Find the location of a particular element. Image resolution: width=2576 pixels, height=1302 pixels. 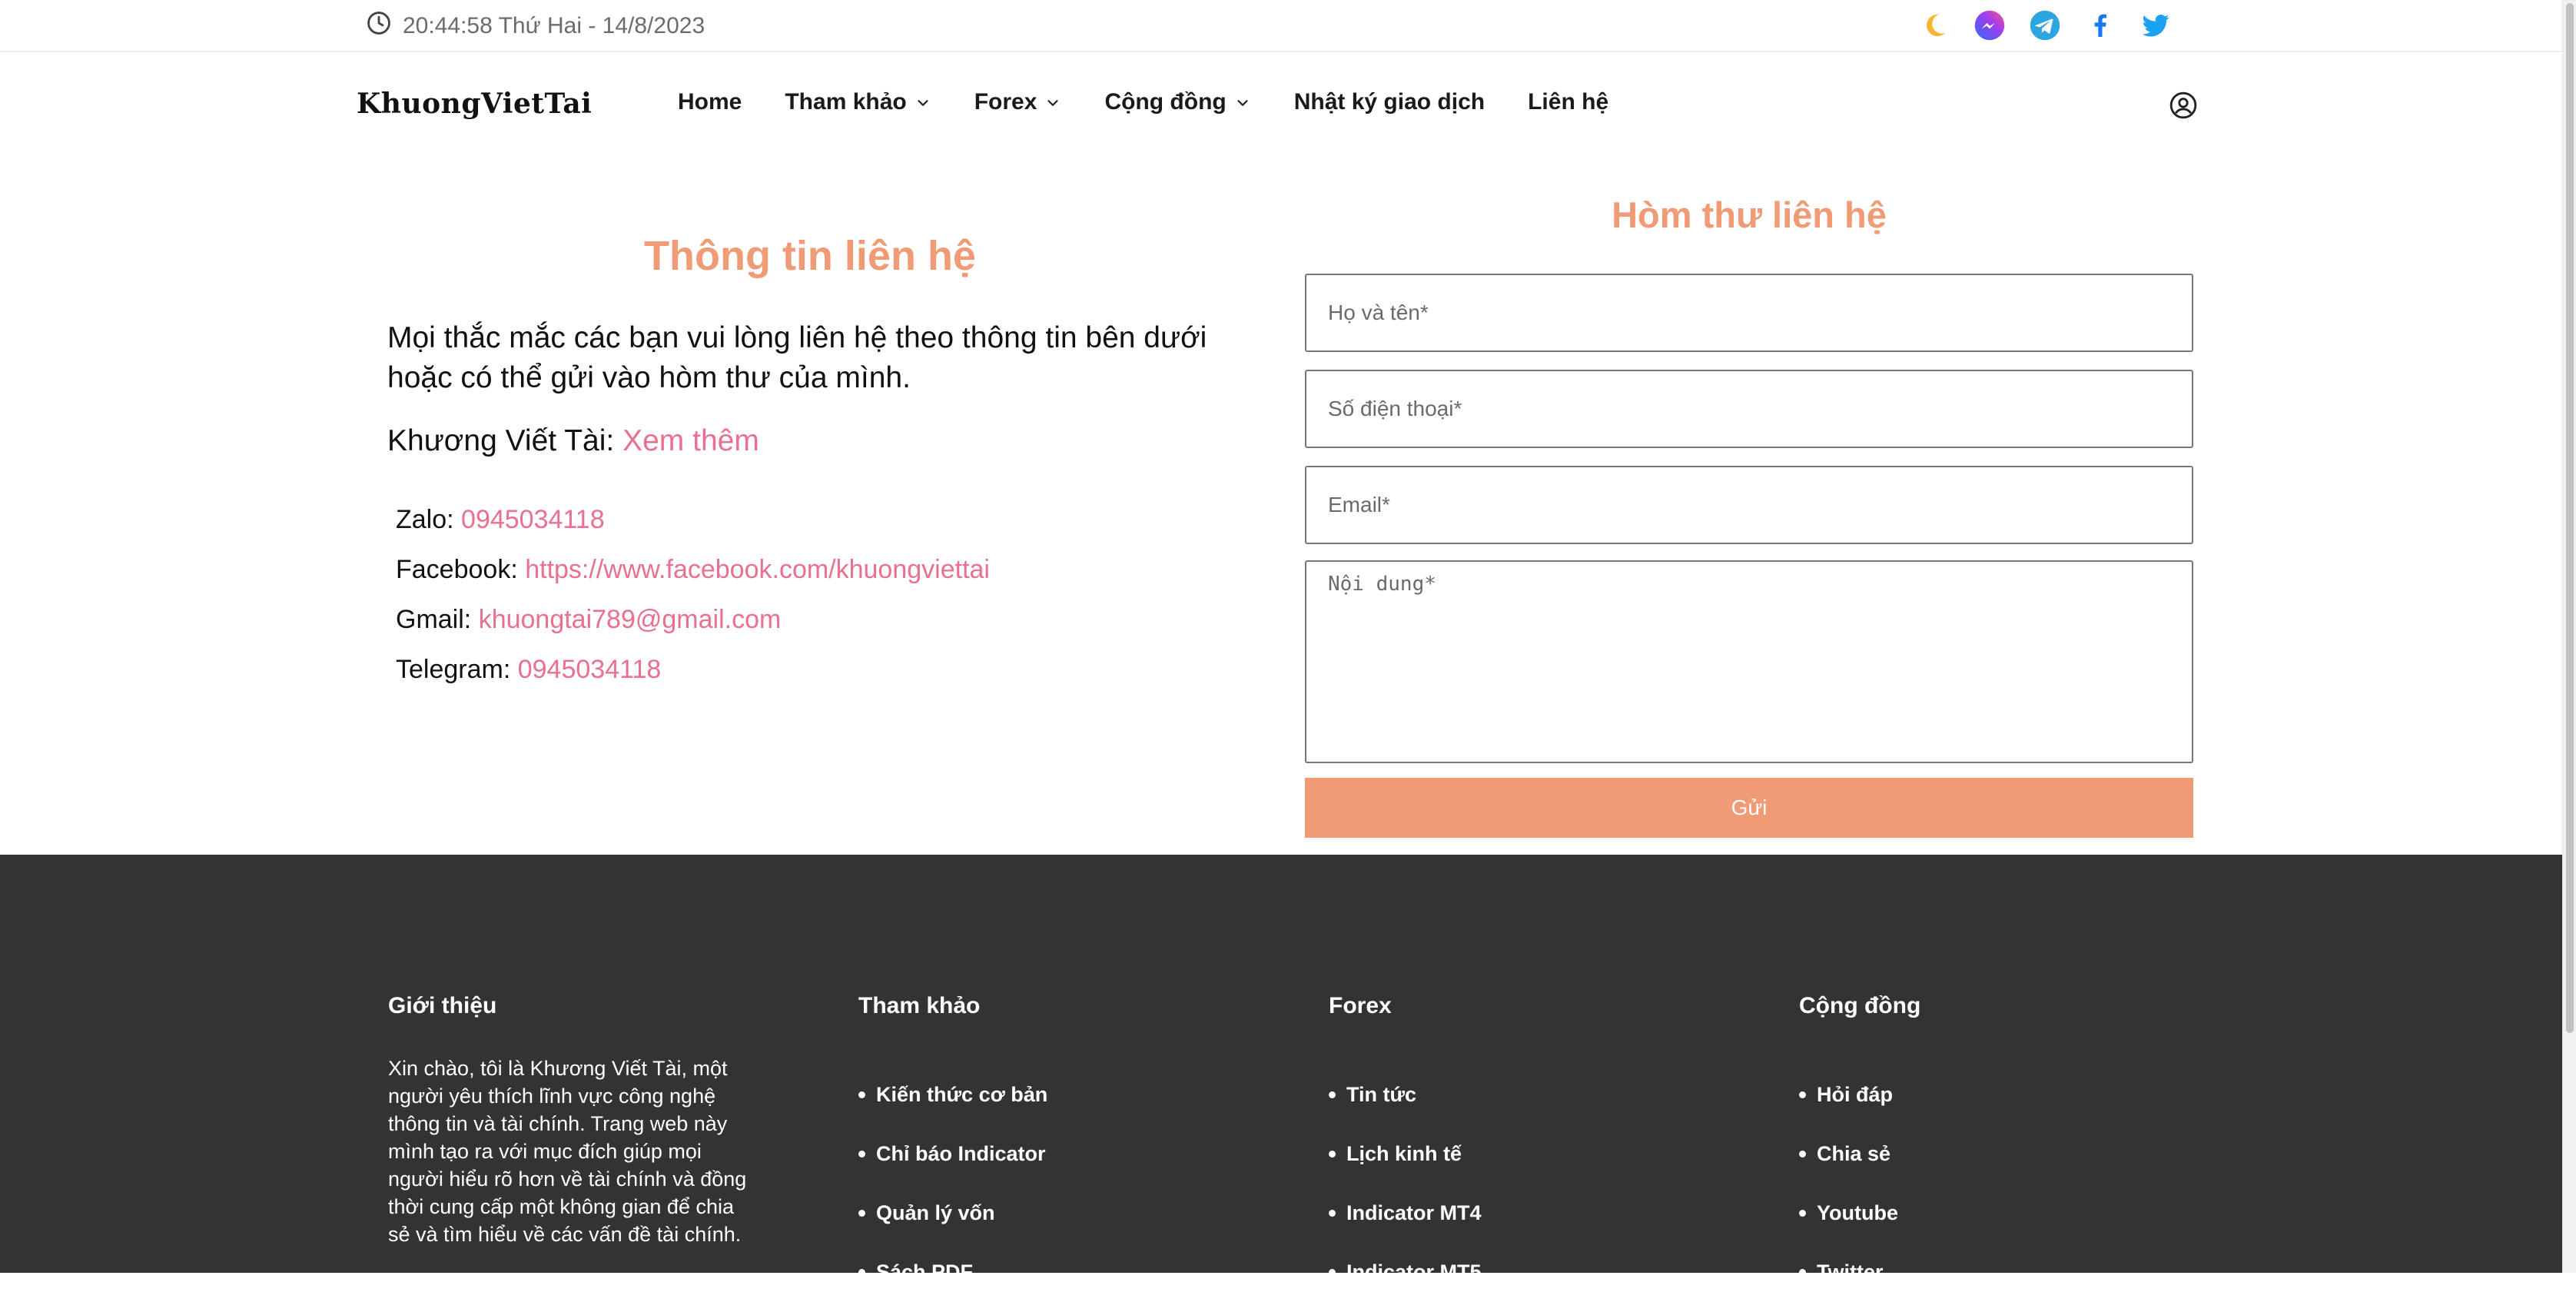

footer-link: Kiến thức cơ bản is located at coordinates (952, 1094).